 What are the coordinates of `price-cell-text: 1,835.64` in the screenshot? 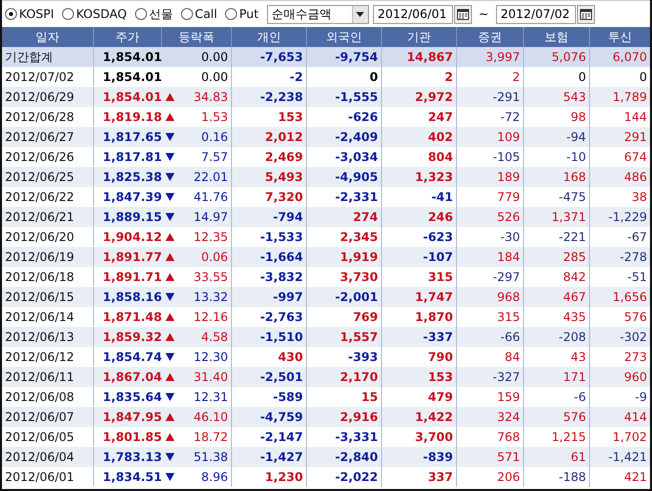 It's located at (132, 397).